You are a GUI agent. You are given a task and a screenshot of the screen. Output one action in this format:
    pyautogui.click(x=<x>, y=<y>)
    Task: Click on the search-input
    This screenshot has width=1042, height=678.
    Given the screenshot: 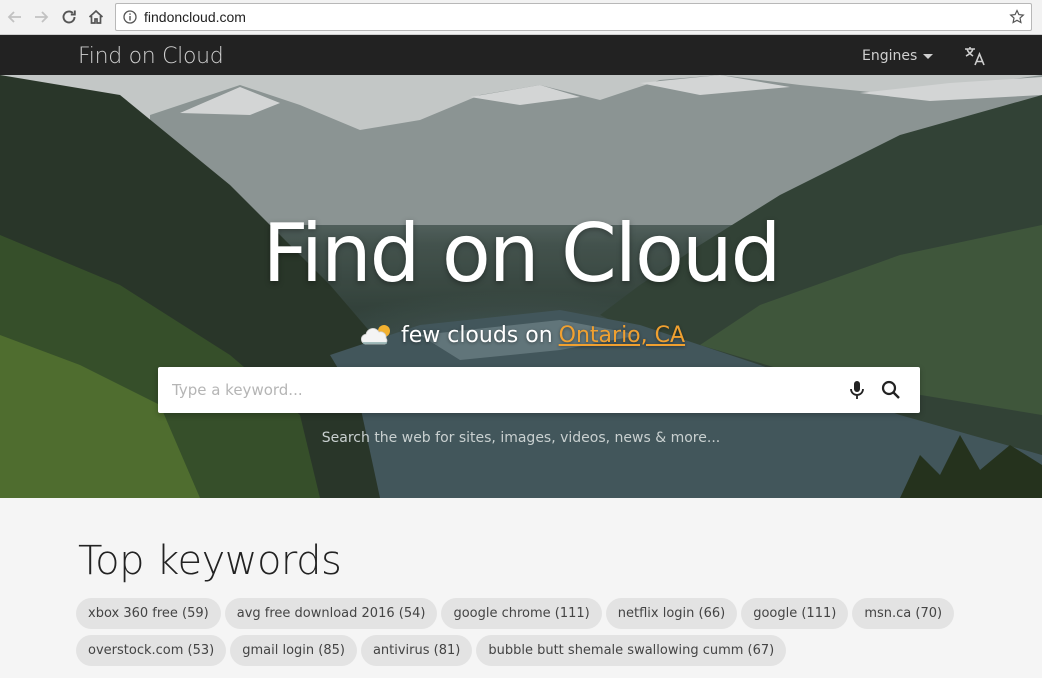 What is the action you would take?
    pyautogui.click(x=492, y=390)
    